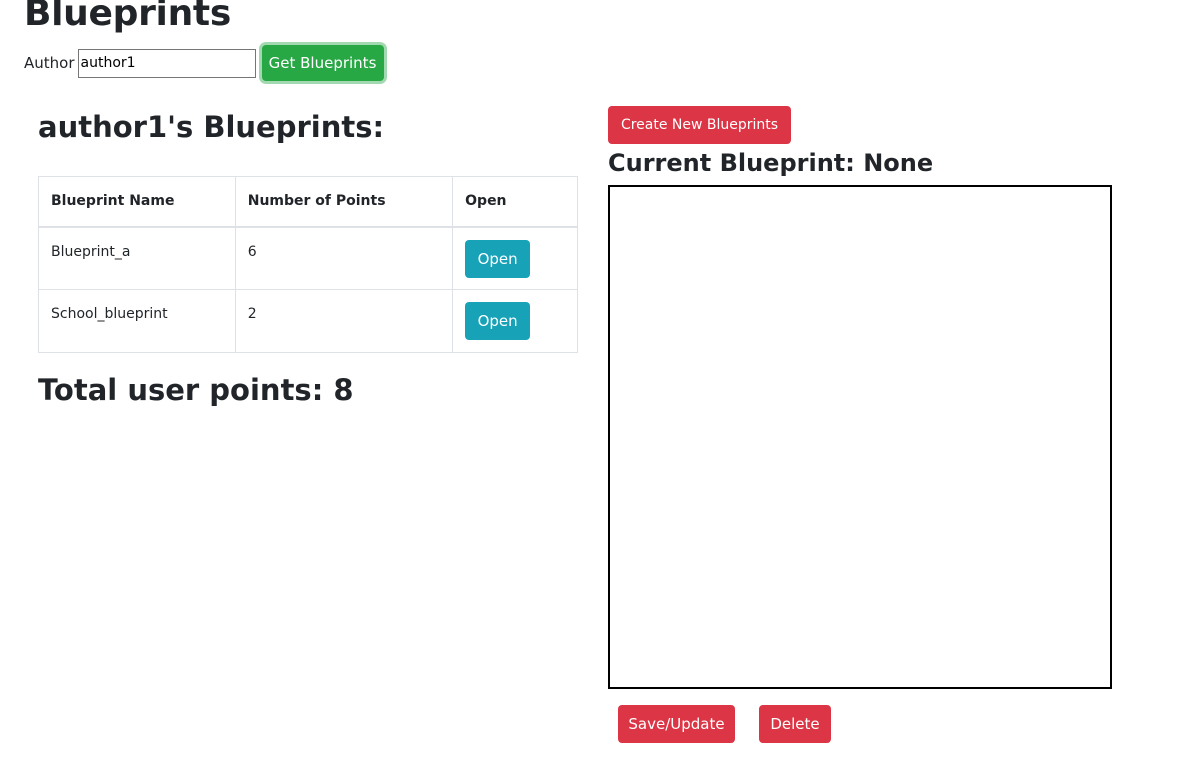 The height and width of the screenshot is (772, 1189). Describe the element at coordinates (211, 127) in the screenshot. I see `blueprints-section-title: author1's Blueprints:` at that location.